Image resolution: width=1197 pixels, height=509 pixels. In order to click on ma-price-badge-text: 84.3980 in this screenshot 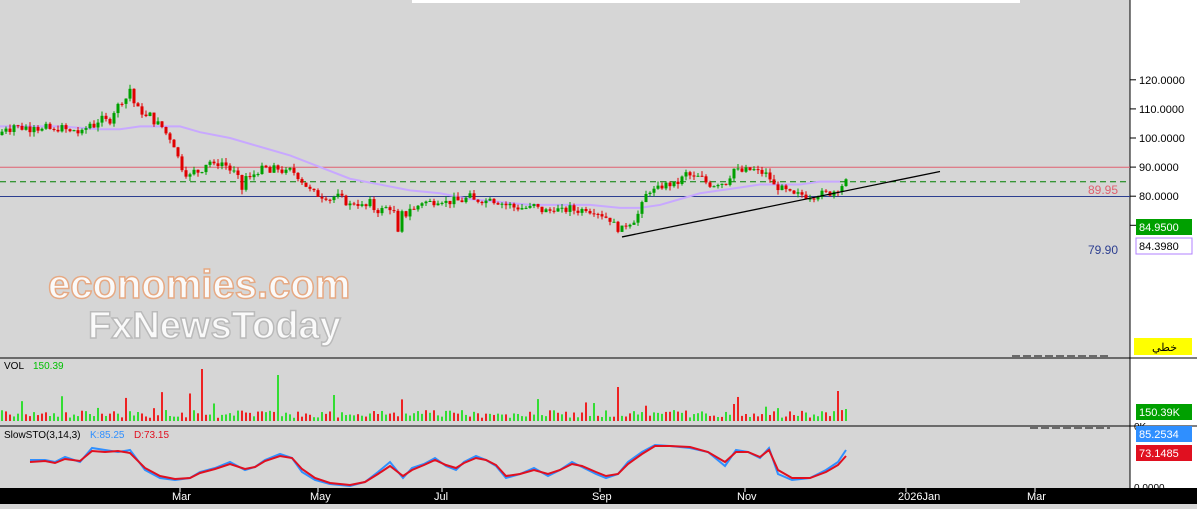, I will do `click(1159, 247)`.